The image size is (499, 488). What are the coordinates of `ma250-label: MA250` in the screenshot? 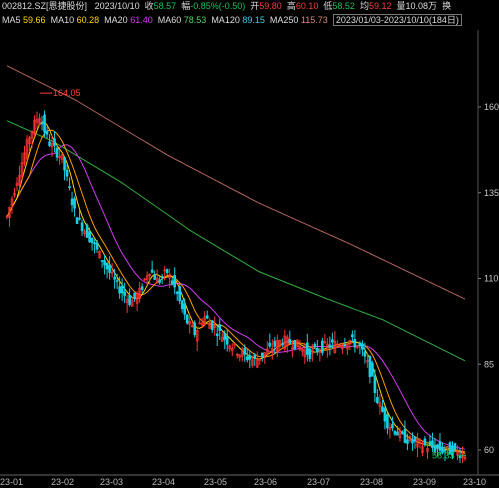 It's located at (284, 20).